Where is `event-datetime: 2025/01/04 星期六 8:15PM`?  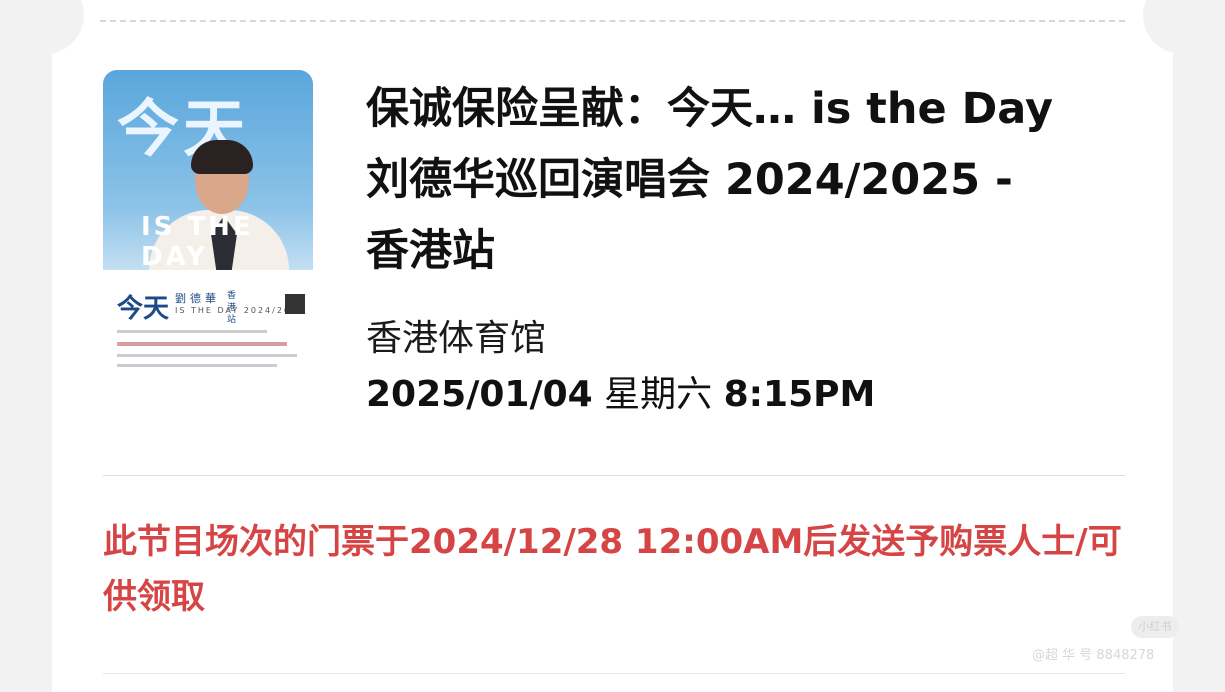
event-datetime: 2025/01/04 星期六 8:15PM is located at coordinates (620, 395).